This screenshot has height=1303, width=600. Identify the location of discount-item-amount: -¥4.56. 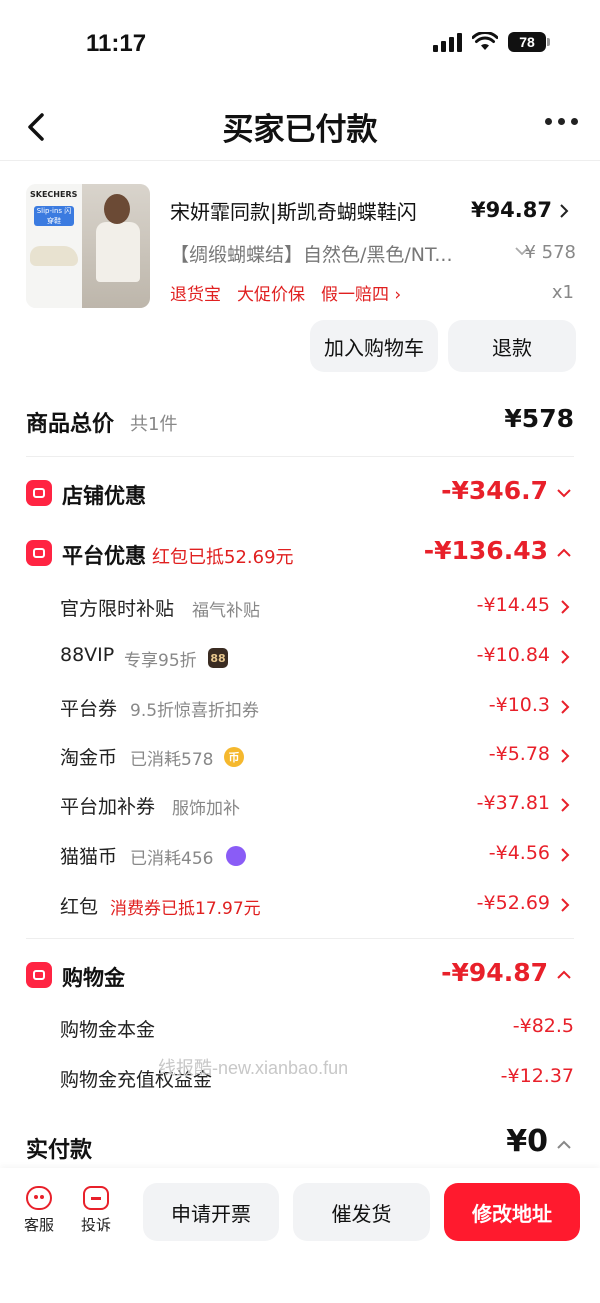
(519, 853).